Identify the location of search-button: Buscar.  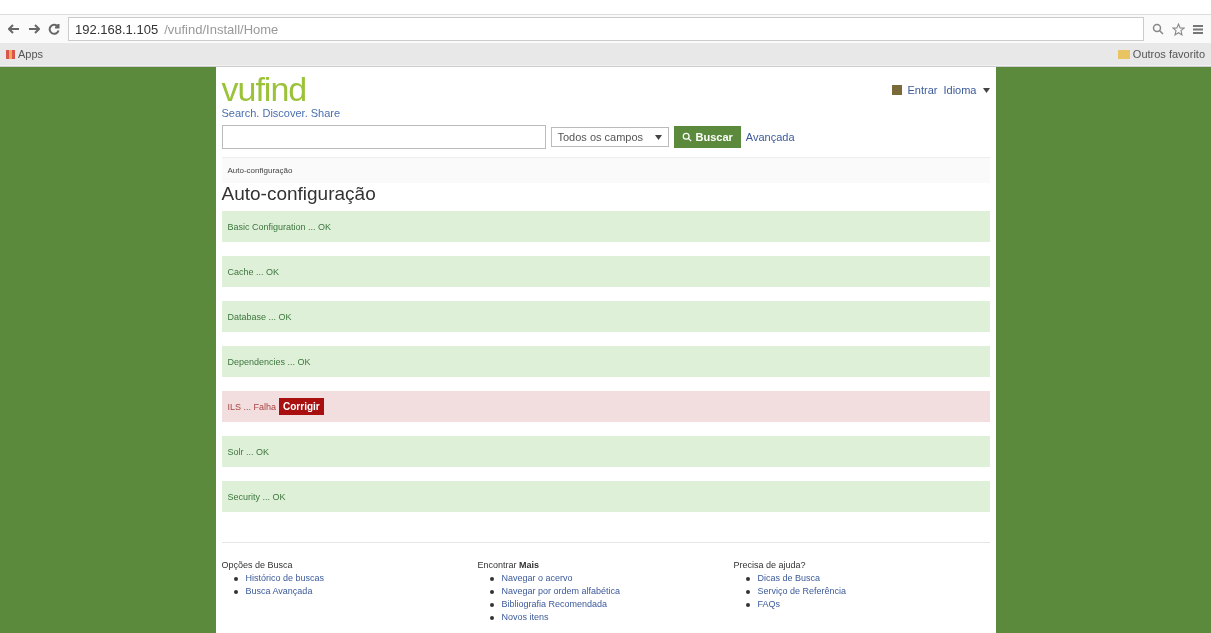
(707, 137).